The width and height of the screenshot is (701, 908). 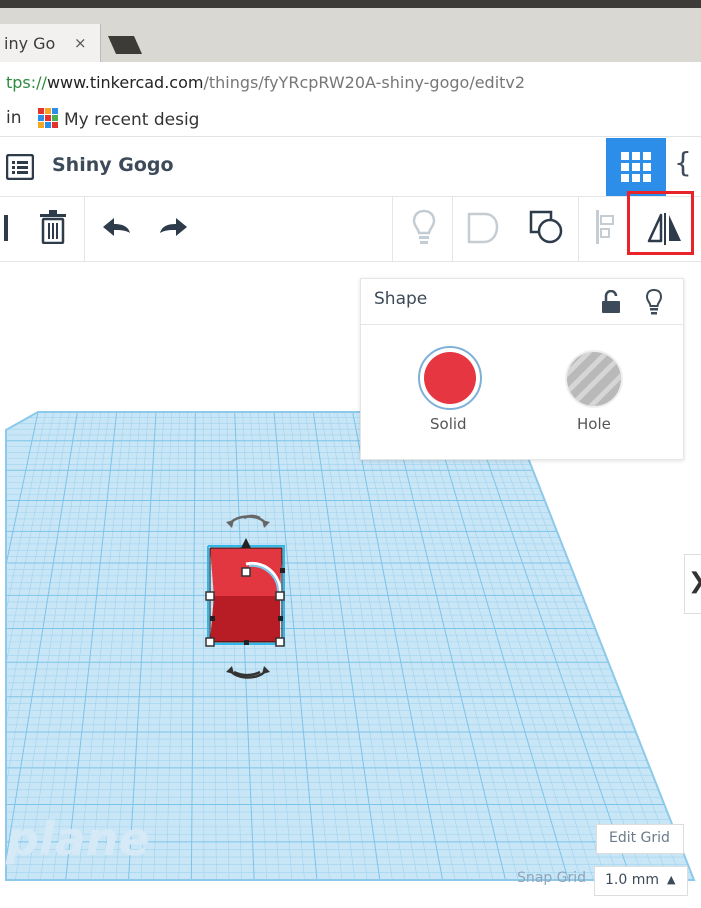 I want to click on bookmarks-bar: in My recent desig, so click(x=350, y=119).